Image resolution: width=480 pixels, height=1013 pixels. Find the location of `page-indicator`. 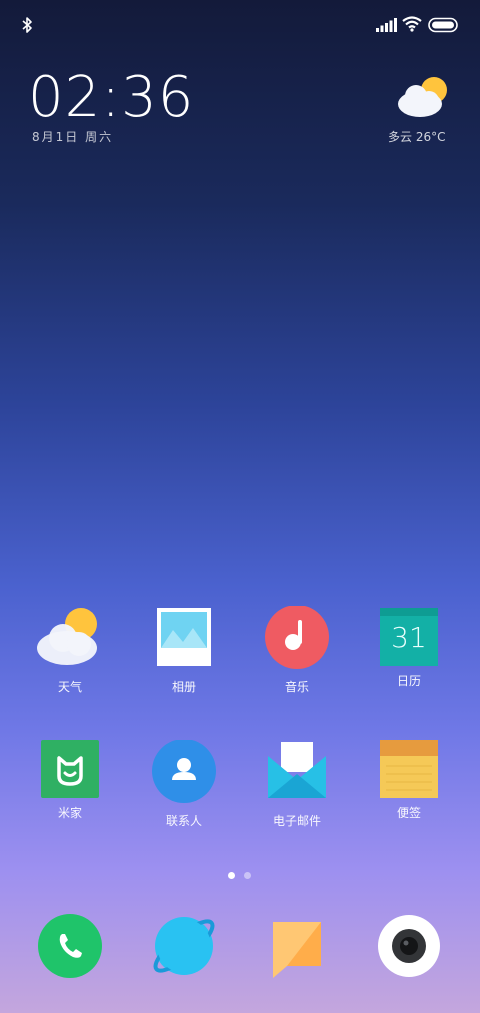

page-indicator is located at coordinates (241, 876).